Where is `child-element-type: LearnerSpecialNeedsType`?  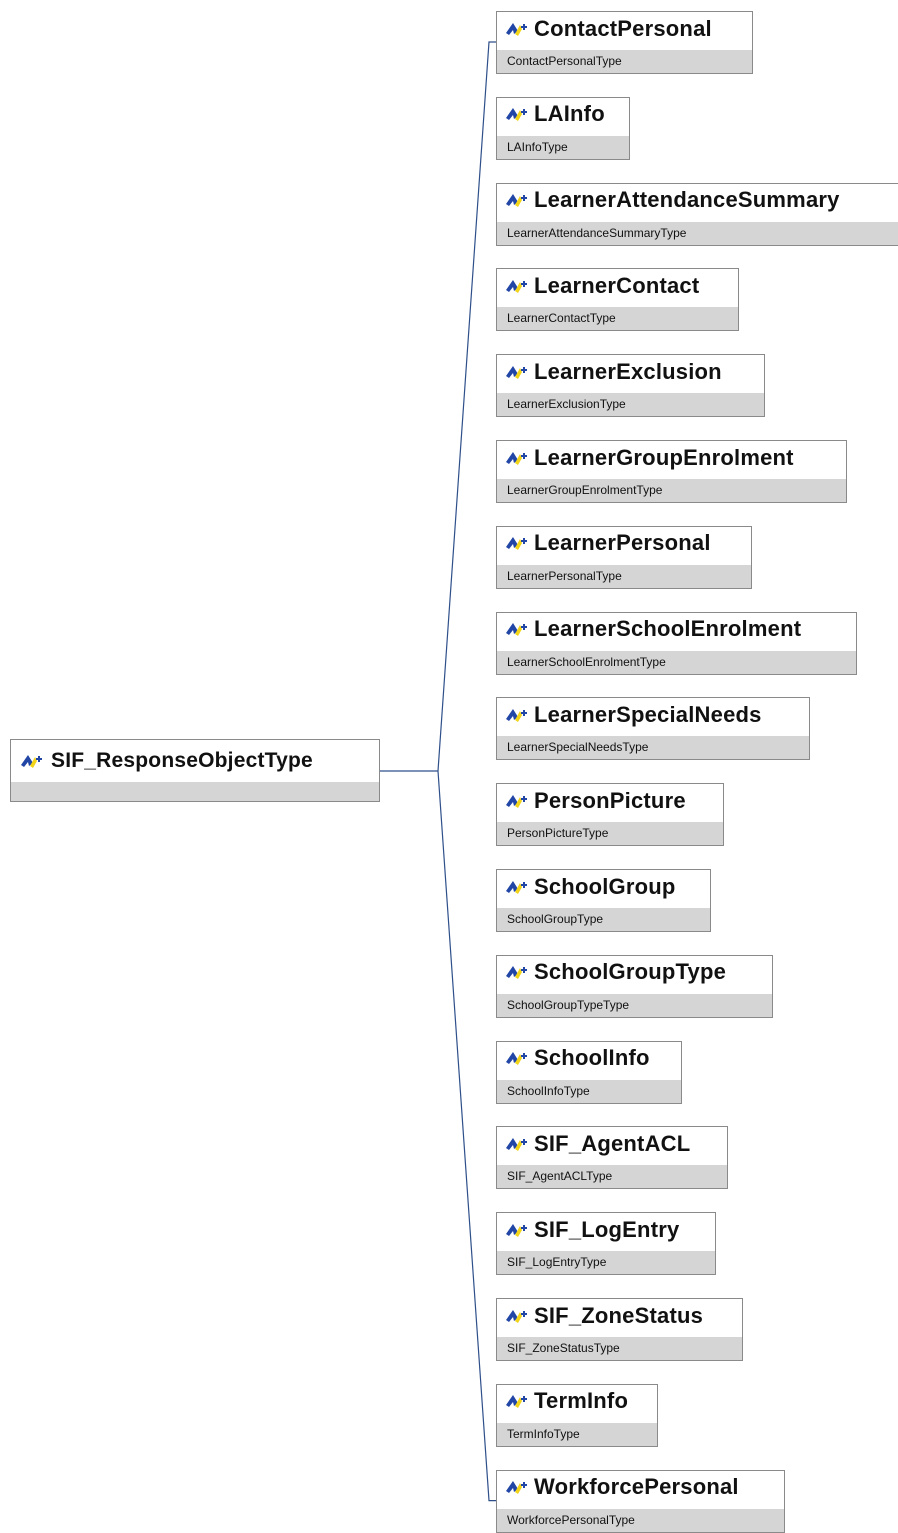
child-element-type: LearnerSpecialNeedsType is located at coordinates (653, 748).